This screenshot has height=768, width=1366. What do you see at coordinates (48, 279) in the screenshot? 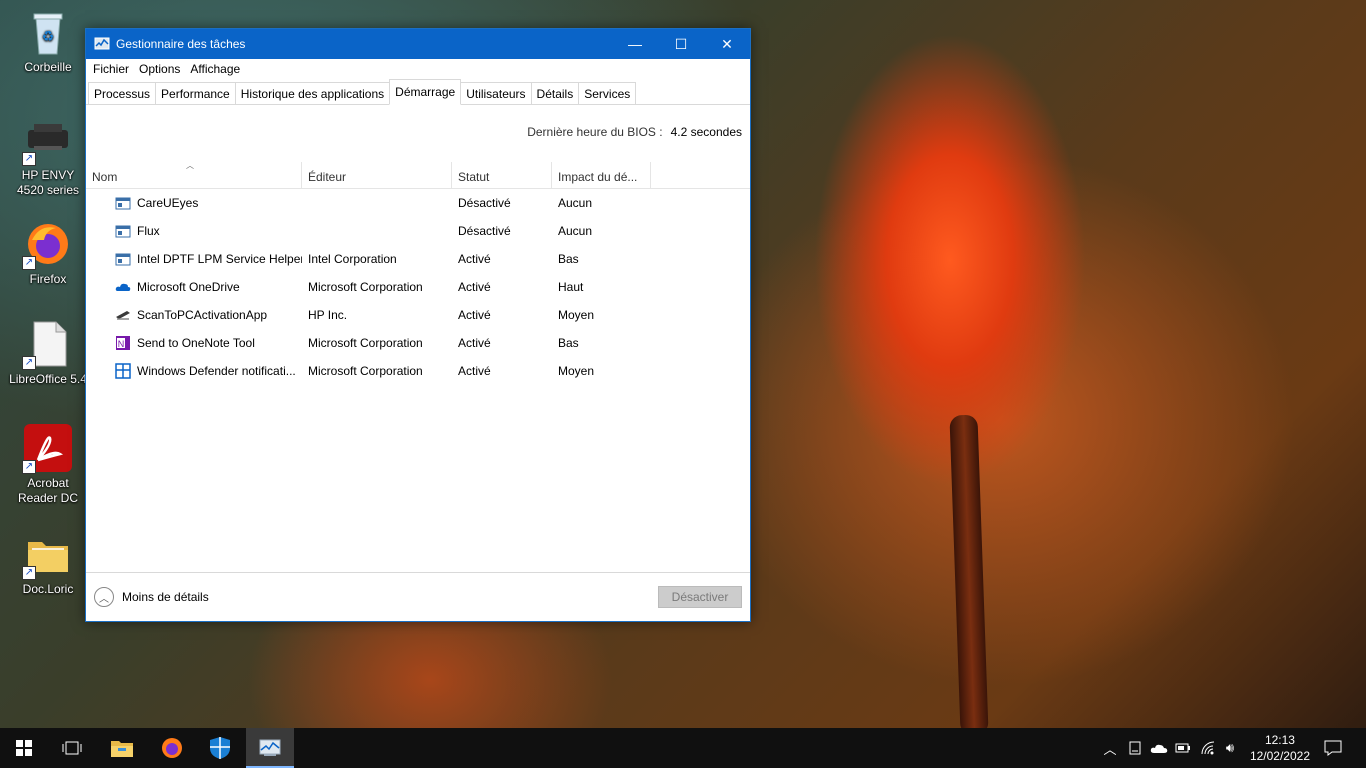
I see `desktop-icon-label: Firefox` at bounding box center [48, 279].